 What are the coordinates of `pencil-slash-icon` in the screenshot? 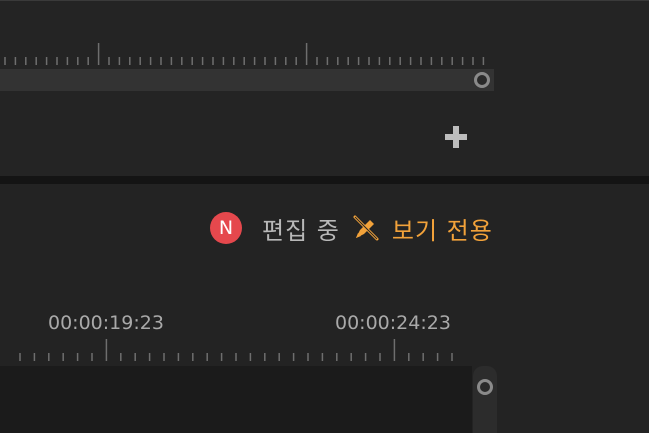 It's located at (366, 228).